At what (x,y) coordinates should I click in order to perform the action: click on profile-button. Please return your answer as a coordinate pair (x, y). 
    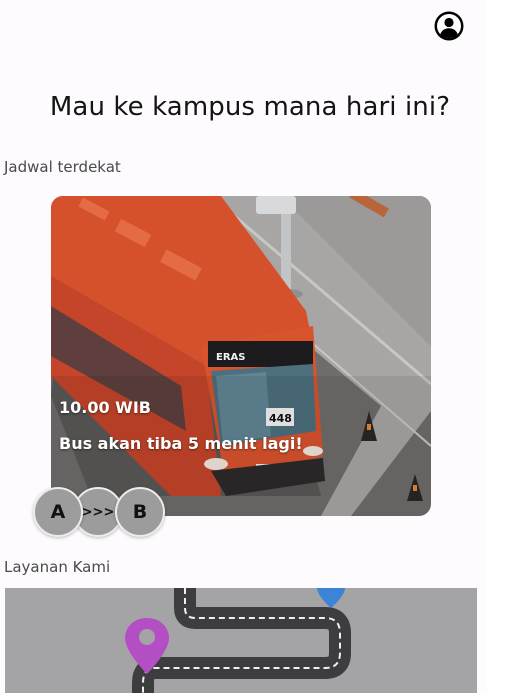
    Looking at the image, I should click on (449, 26).